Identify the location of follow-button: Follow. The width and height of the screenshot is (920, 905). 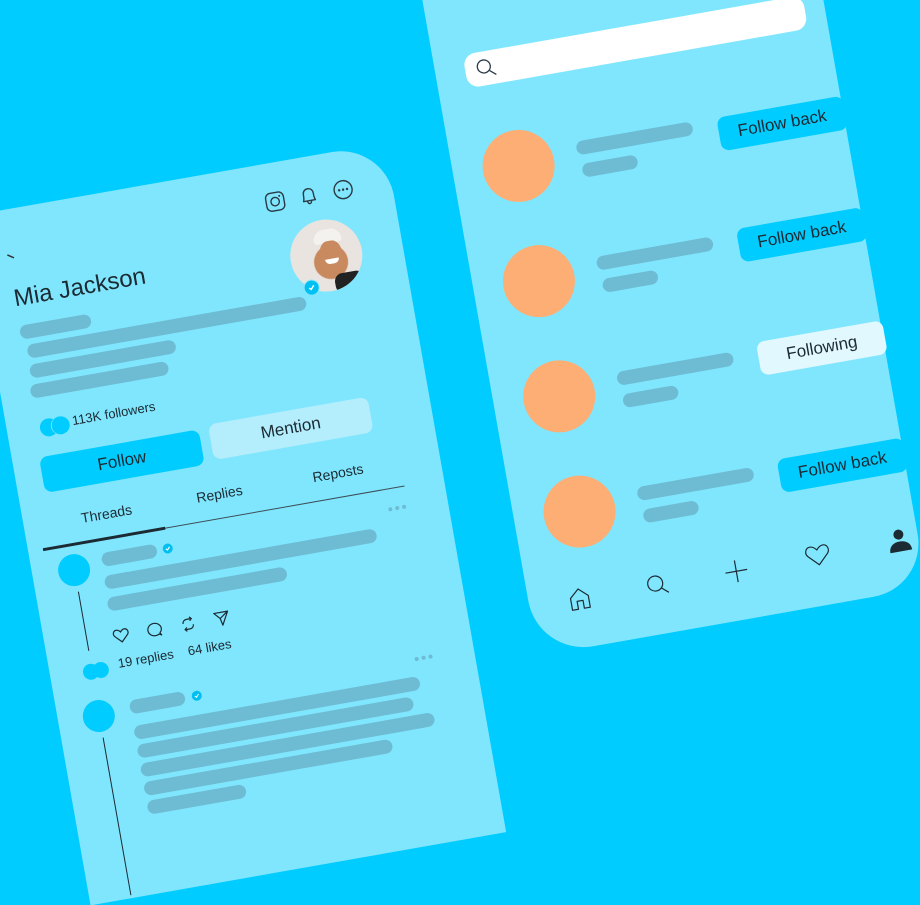
(122, 461).